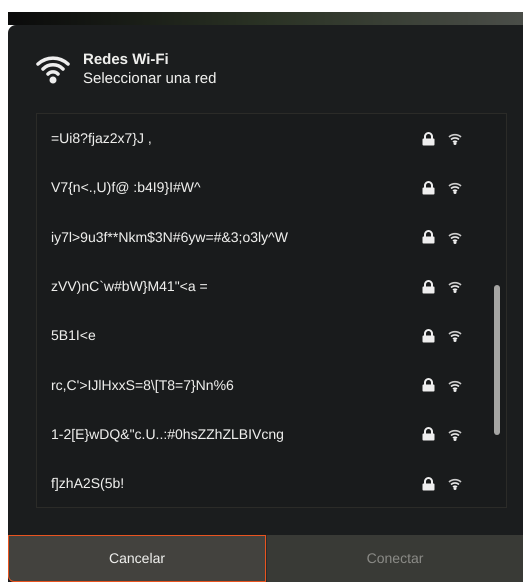  What do you see at coordinates (236, 385) in the screenshot?
I see `network-name: rc,C'>IJlHxxS=8\[T8=7}Nn%6` at bounding box center [236, 385].